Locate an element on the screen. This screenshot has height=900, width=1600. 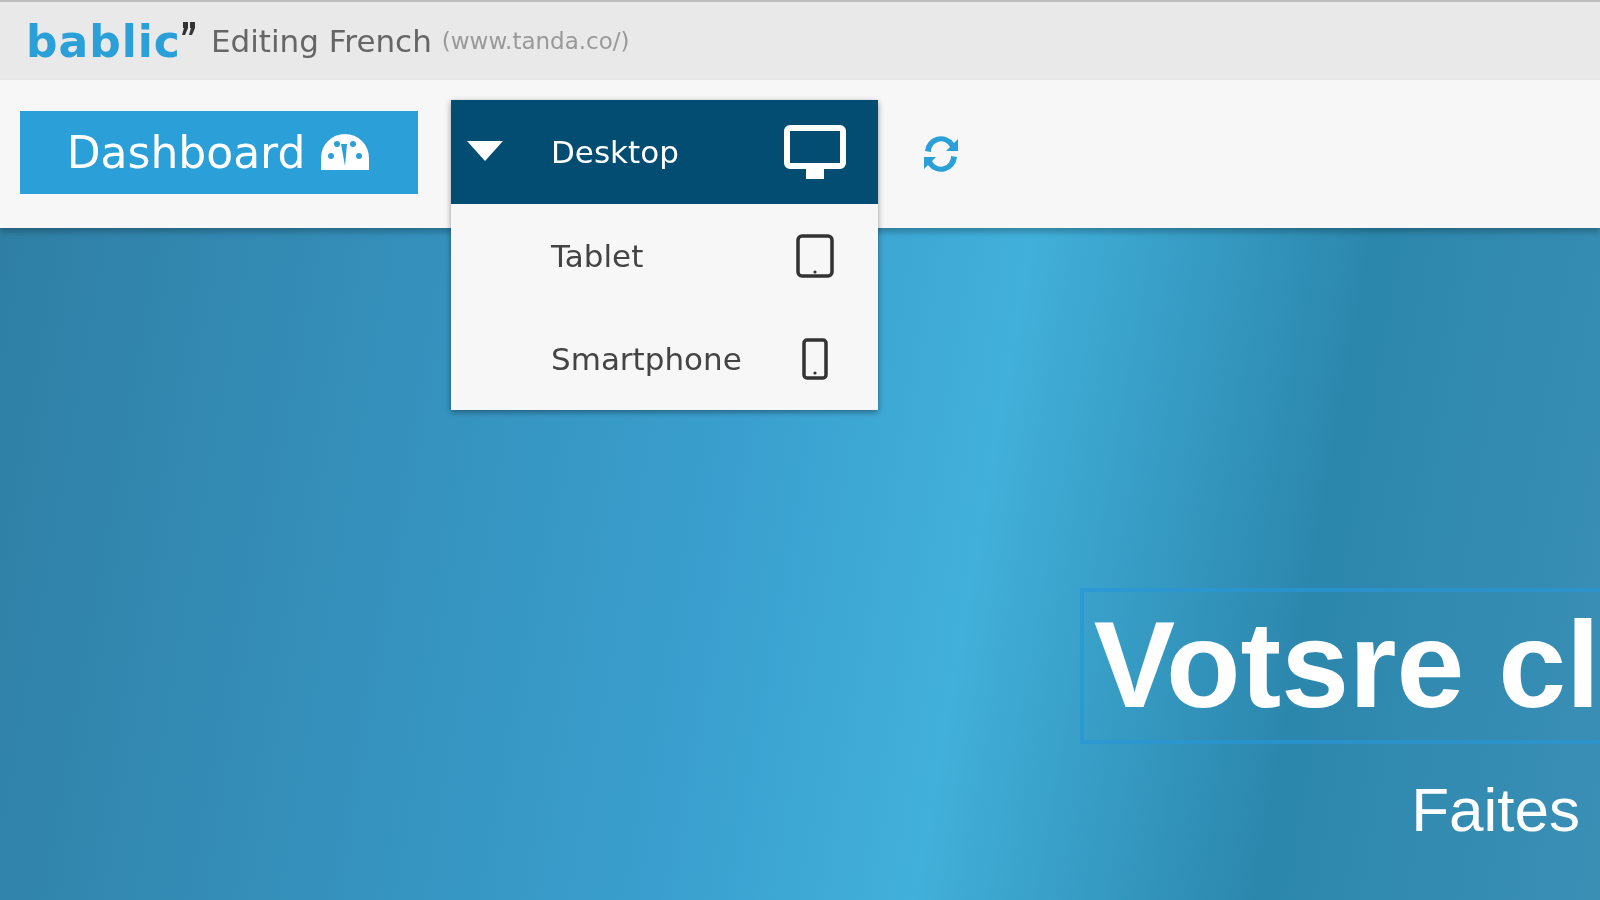
caret-icon is located at coordinates (485, 152).